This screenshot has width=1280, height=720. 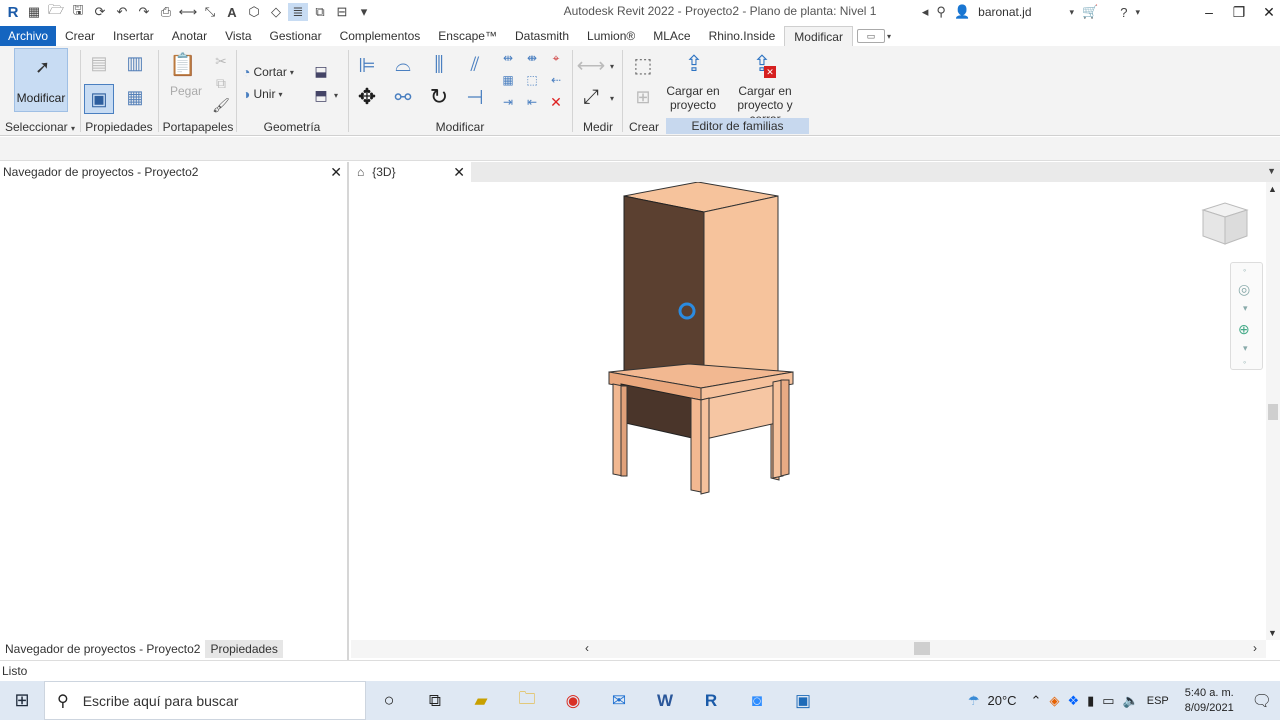 I want to click on network-icon: ▭, so click(x=1108, y=701).